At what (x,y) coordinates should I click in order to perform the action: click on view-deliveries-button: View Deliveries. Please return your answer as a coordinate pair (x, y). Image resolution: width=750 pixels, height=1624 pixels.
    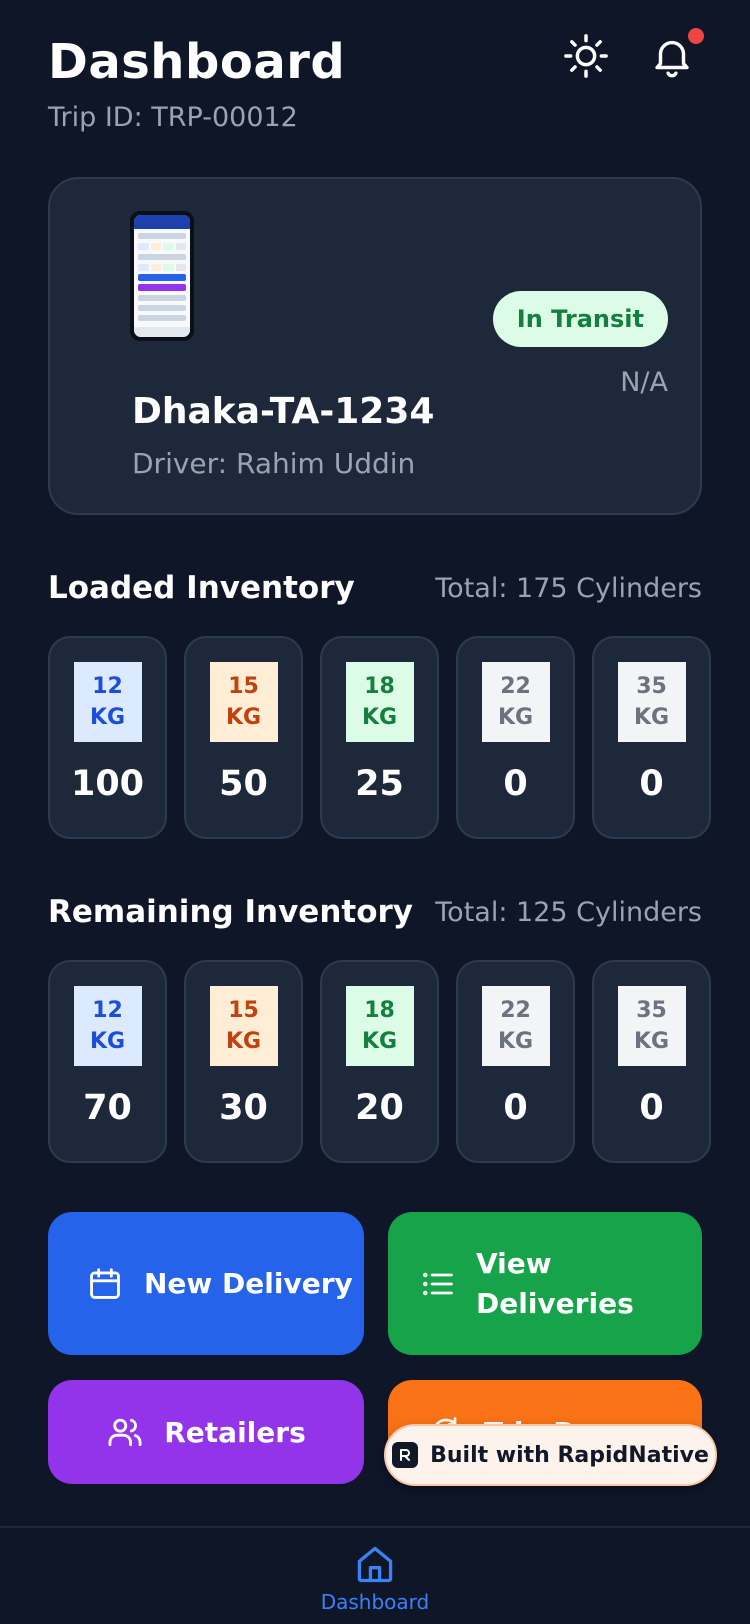
    Looking at the image, I should click on (545, 1283).